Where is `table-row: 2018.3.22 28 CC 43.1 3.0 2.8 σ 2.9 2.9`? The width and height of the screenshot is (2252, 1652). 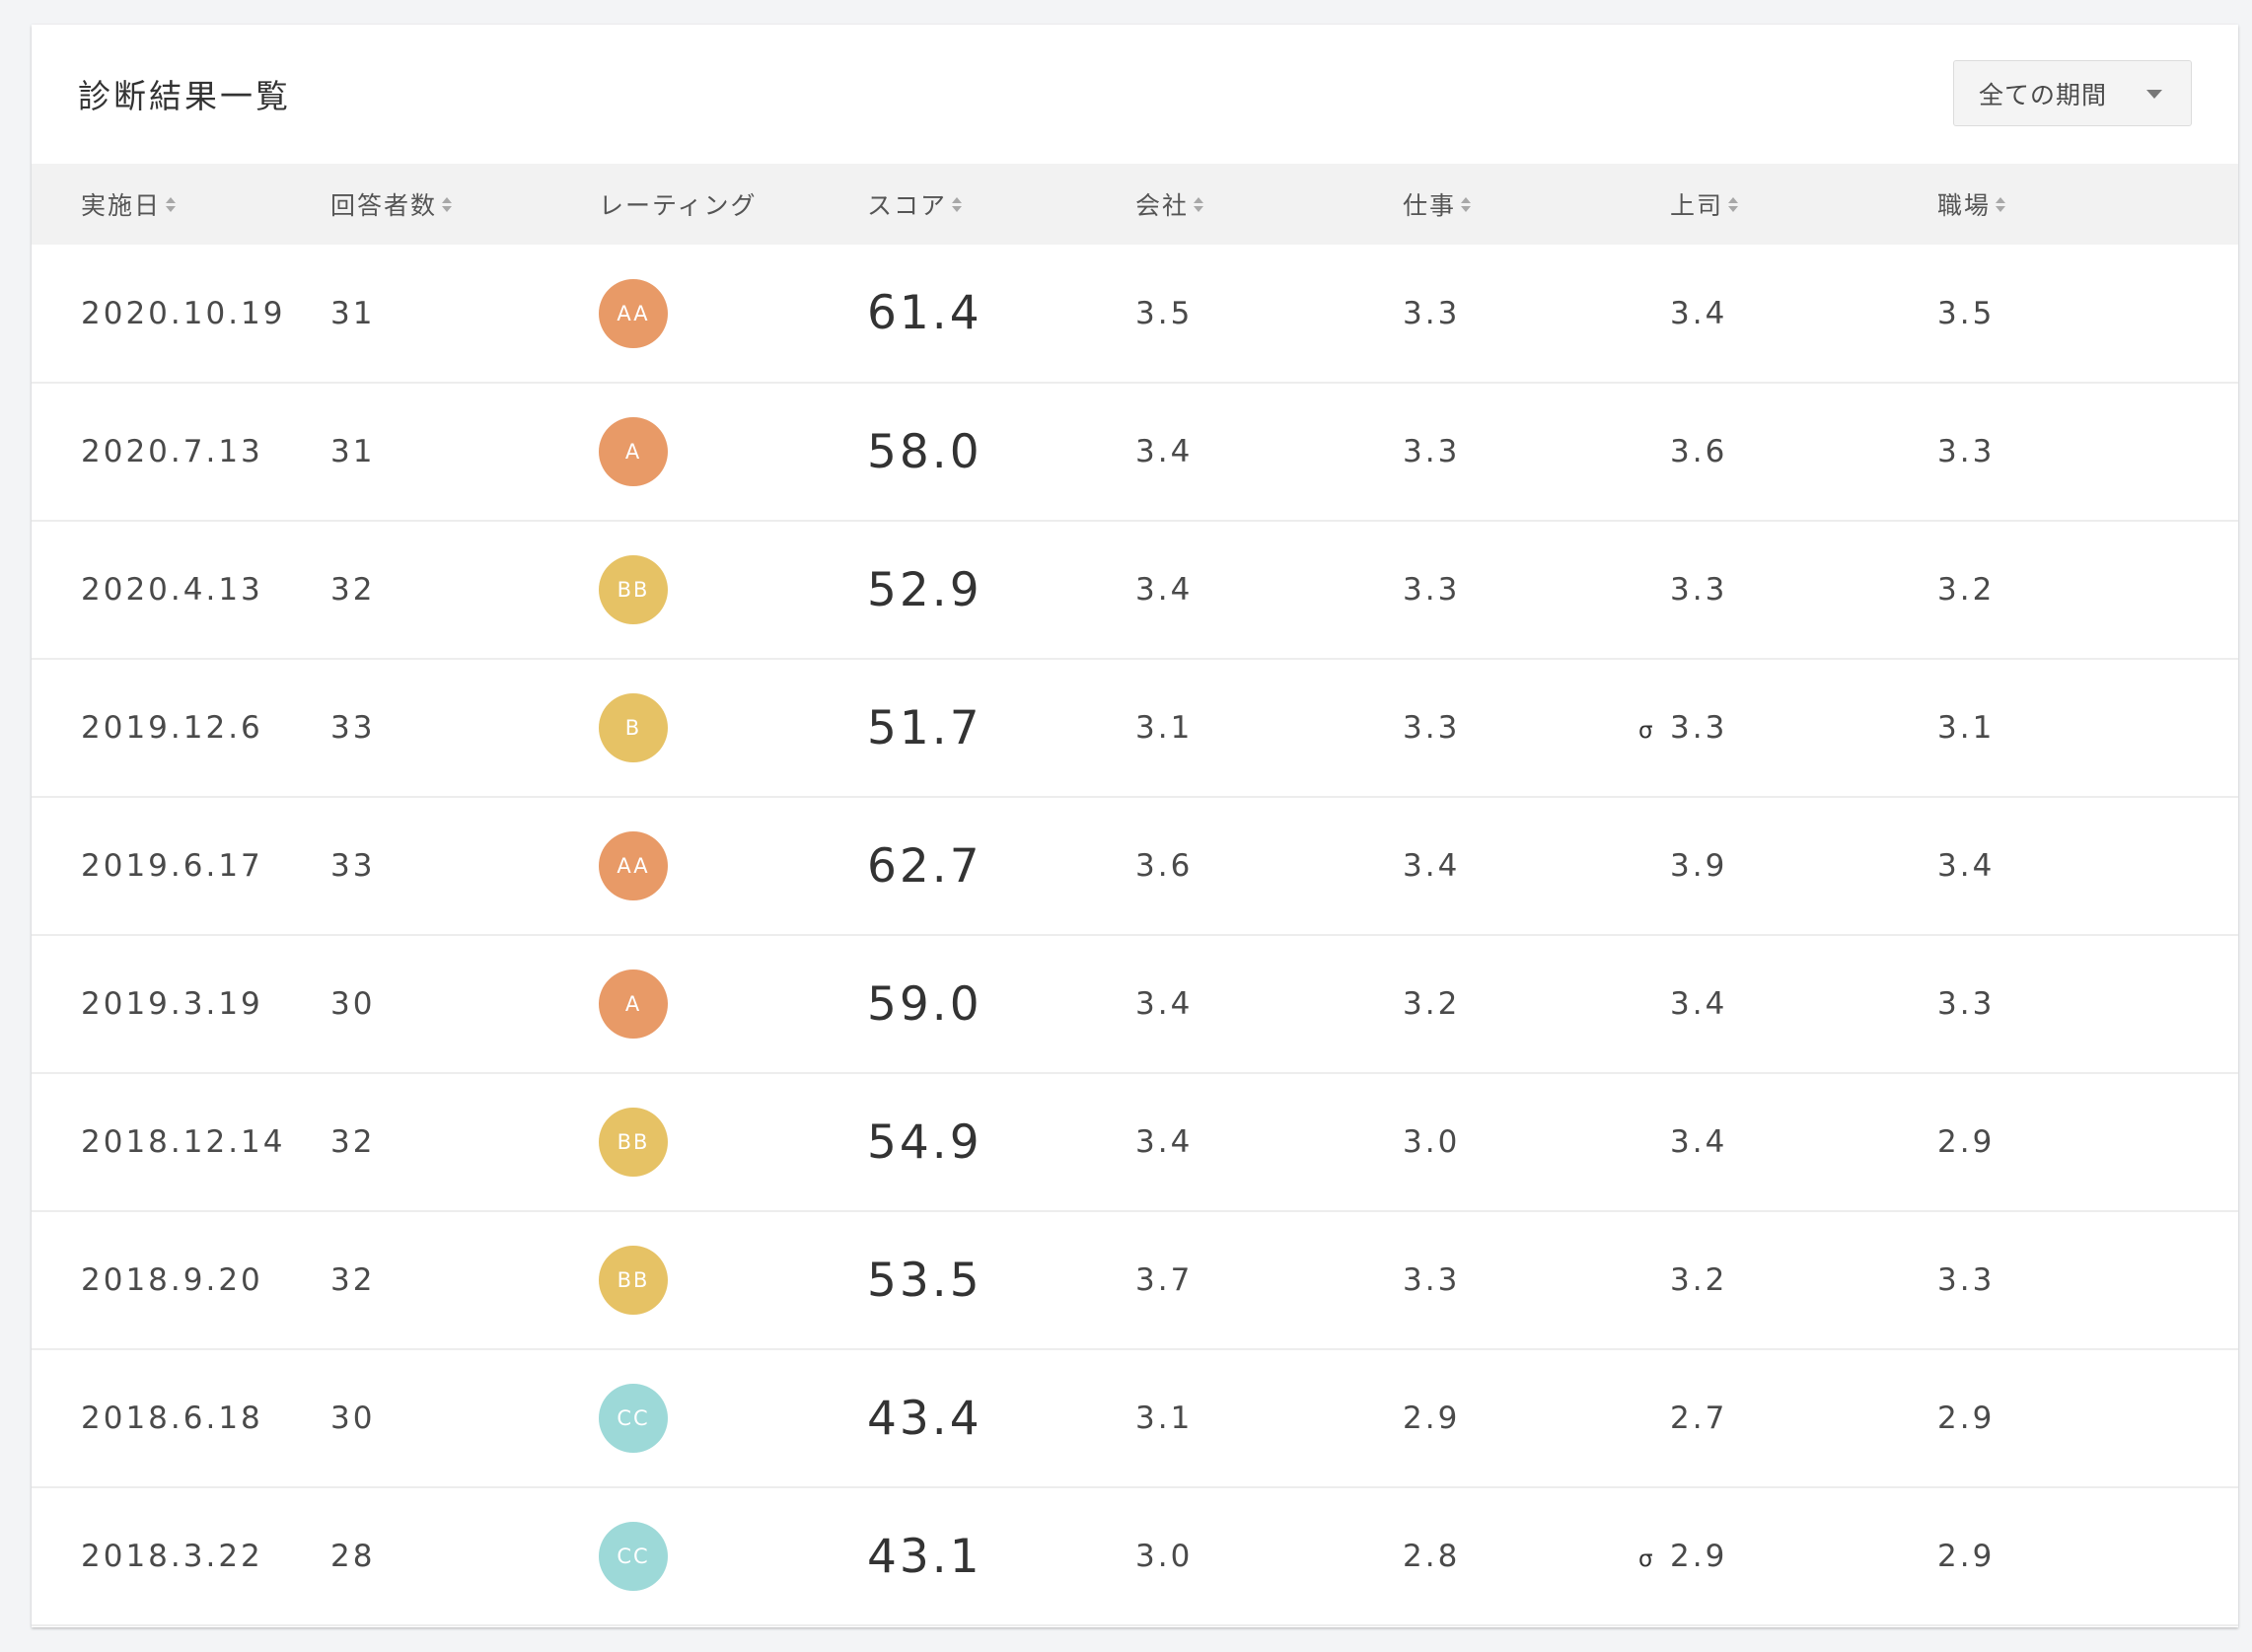 table-row: 2018.3.22 28 CC 43.1 3.0 2.8 σ 2.9 2.9 is located at coordinates (1135, 1556).